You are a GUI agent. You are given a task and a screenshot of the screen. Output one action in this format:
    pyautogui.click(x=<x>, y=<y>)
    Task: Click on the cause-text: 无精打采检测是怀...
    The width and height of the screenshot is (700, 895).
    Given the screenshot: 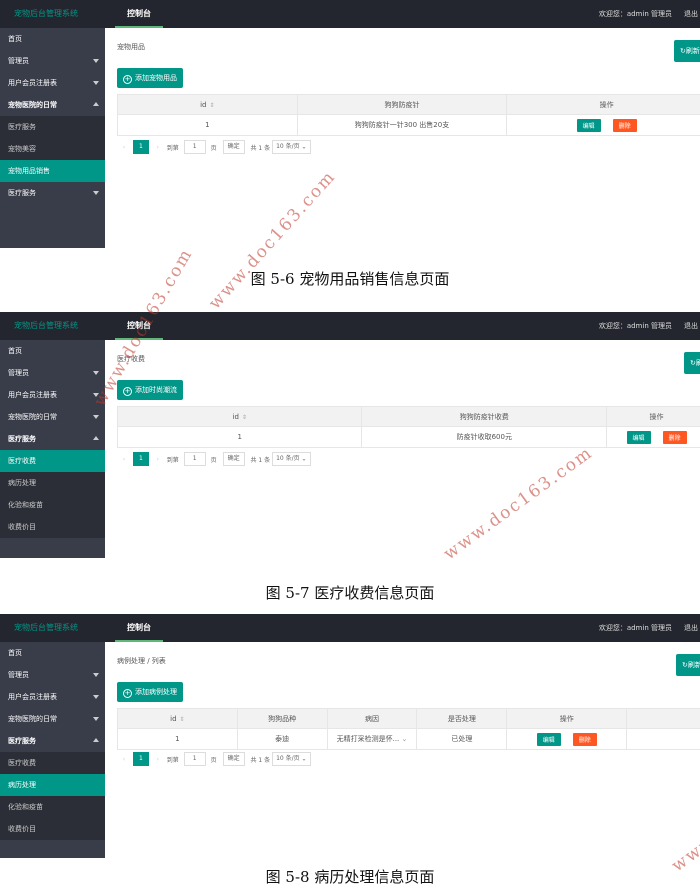 What is the action you would take?
    pyautogui.click(x=368, y=739)
    